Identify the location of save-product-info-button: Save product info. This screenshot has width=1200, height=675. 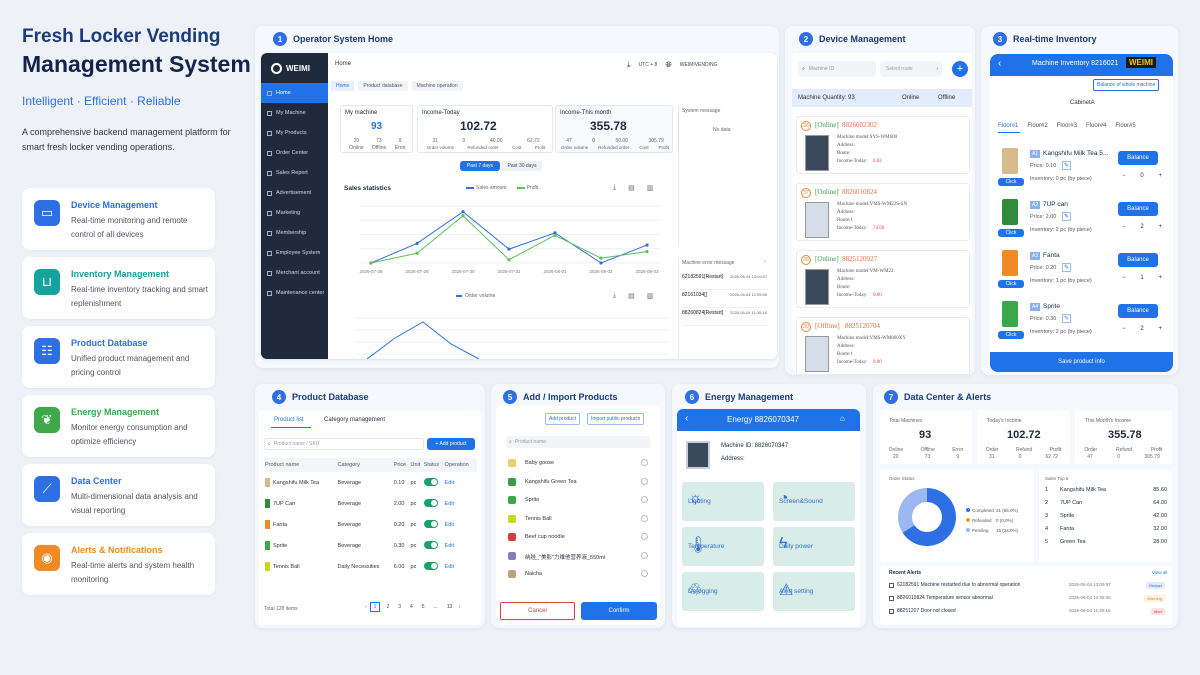
(1081, 362).